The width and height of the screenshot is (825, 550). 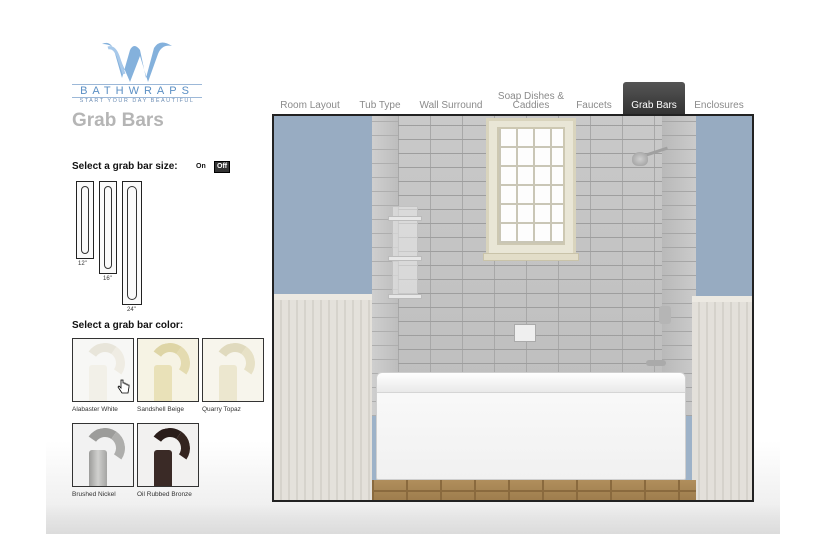 What do you see at coordinates (719, 97) in the screenshot?
I see `tab-enclosures: Enclosures` at bounding box center [719, 97].